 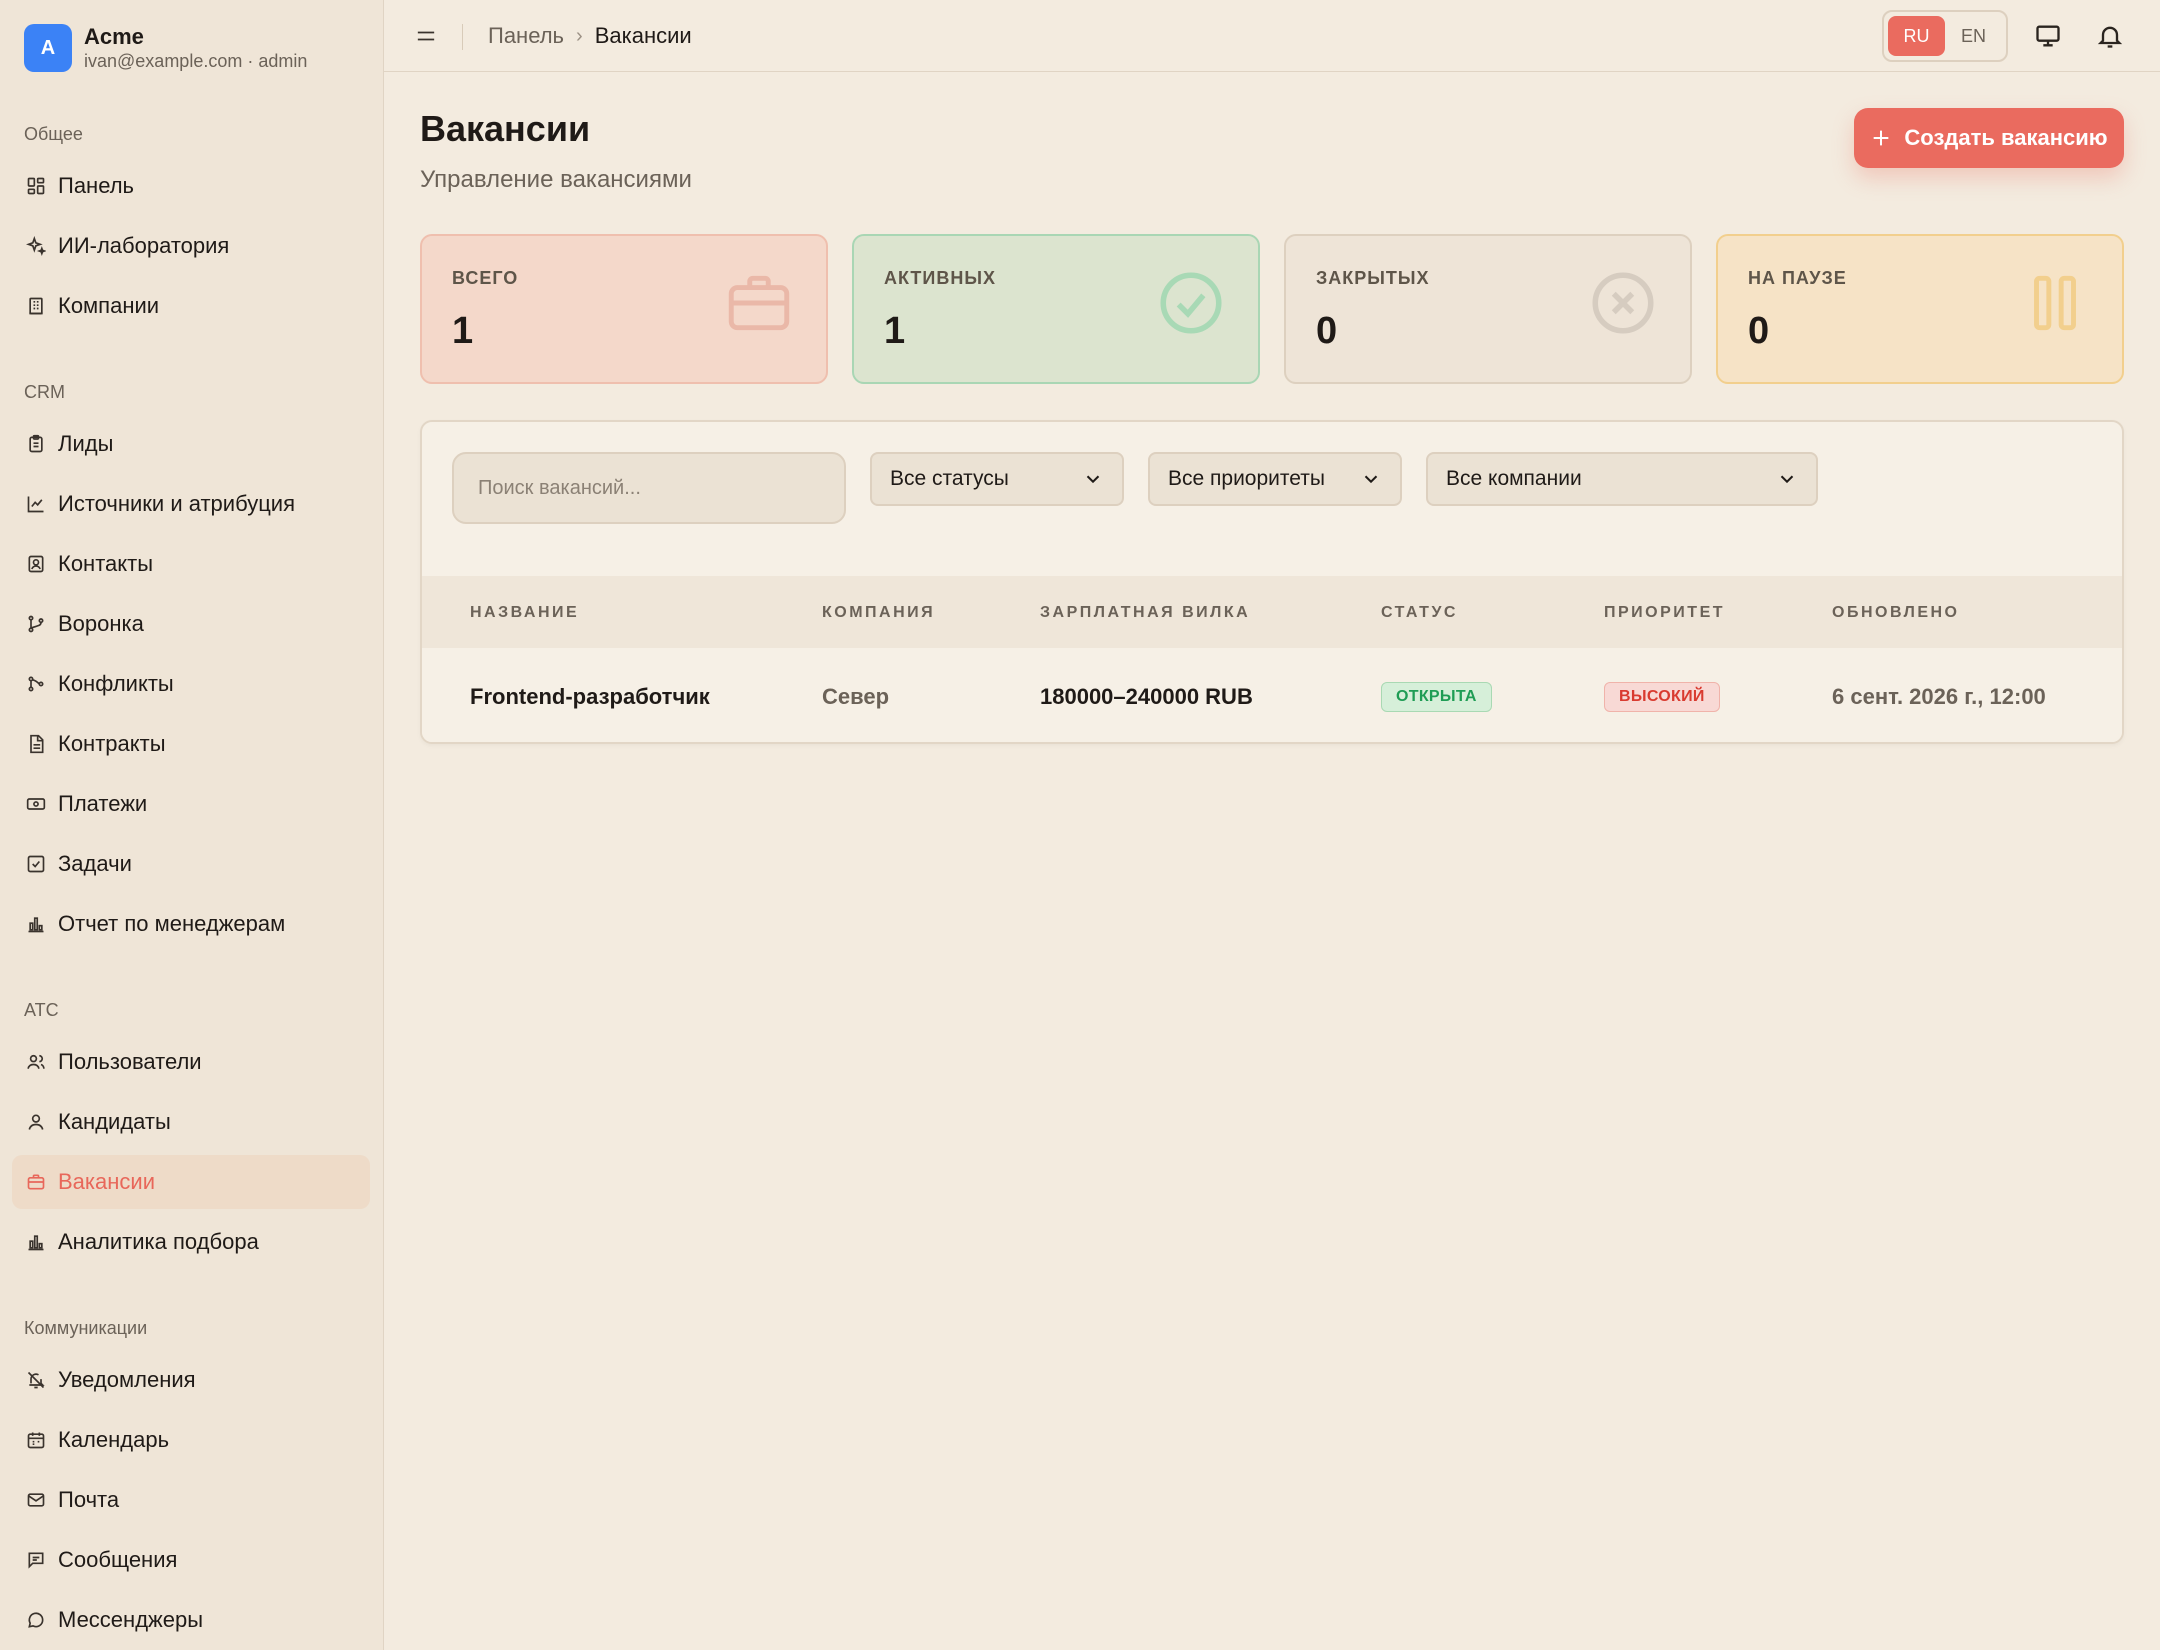 What do you see at coordinates (36, 684) in the screenshot?
I see `git-merge-icon` at bounding box center [36, 684].